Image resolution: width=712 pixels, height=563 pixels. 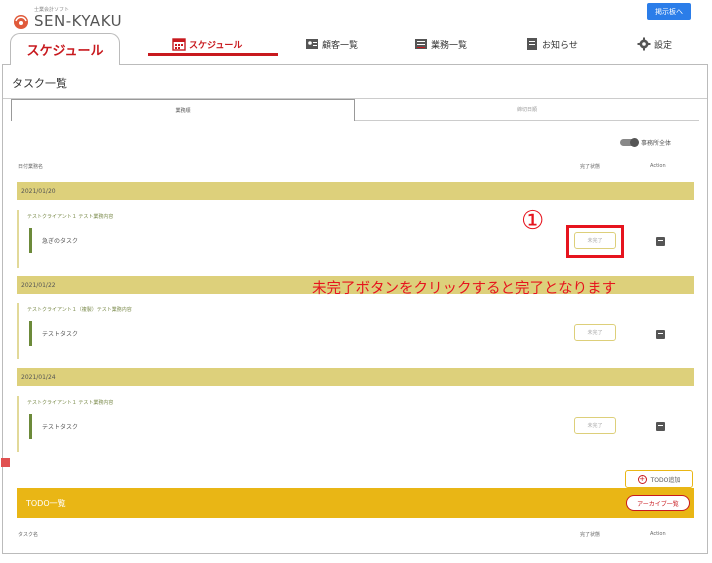 I want to click on annotation-highlight-box, so click(x=595, y=241).